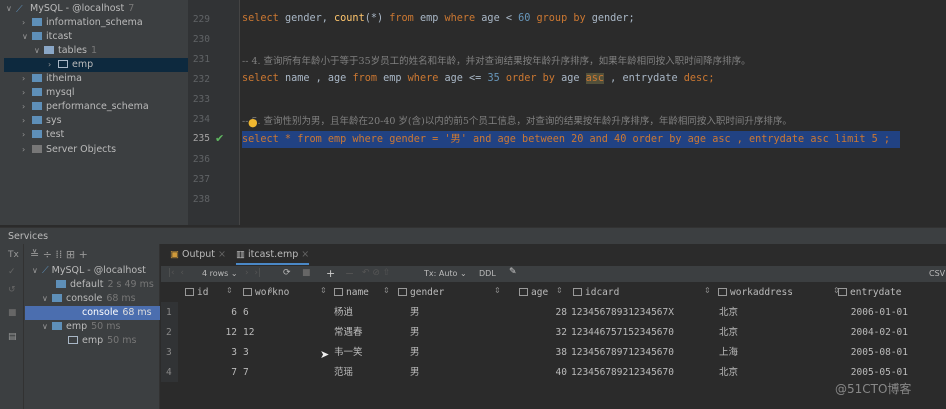 The image size is (946, 409). What do you see at coordinates (863, 313) in the screenshot?
I see `table-cell: 2006-01-01` at bounding box center [863, 313].